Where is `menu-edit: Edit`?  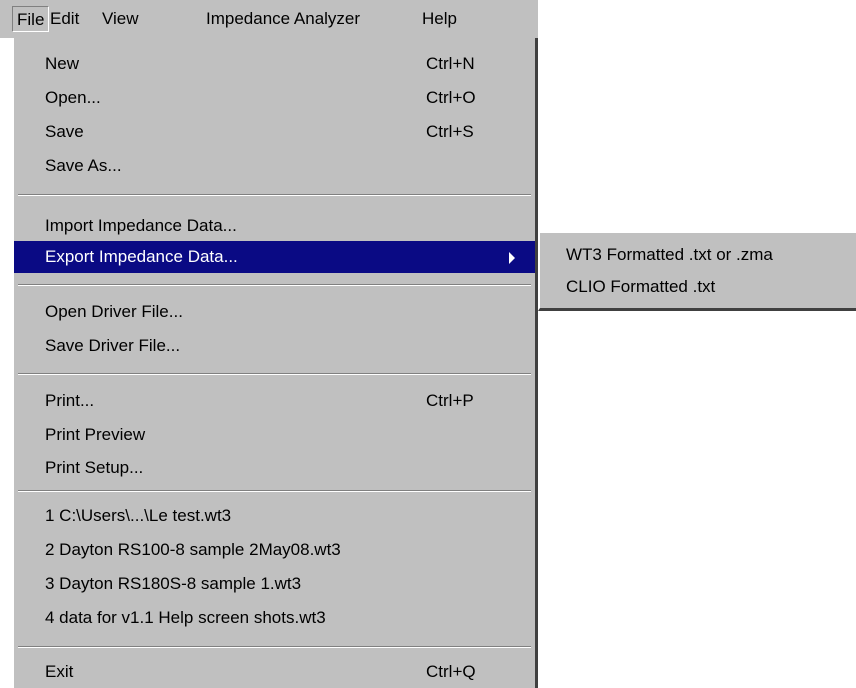
menu-edit: Edit is located at coordinates (64, 19).